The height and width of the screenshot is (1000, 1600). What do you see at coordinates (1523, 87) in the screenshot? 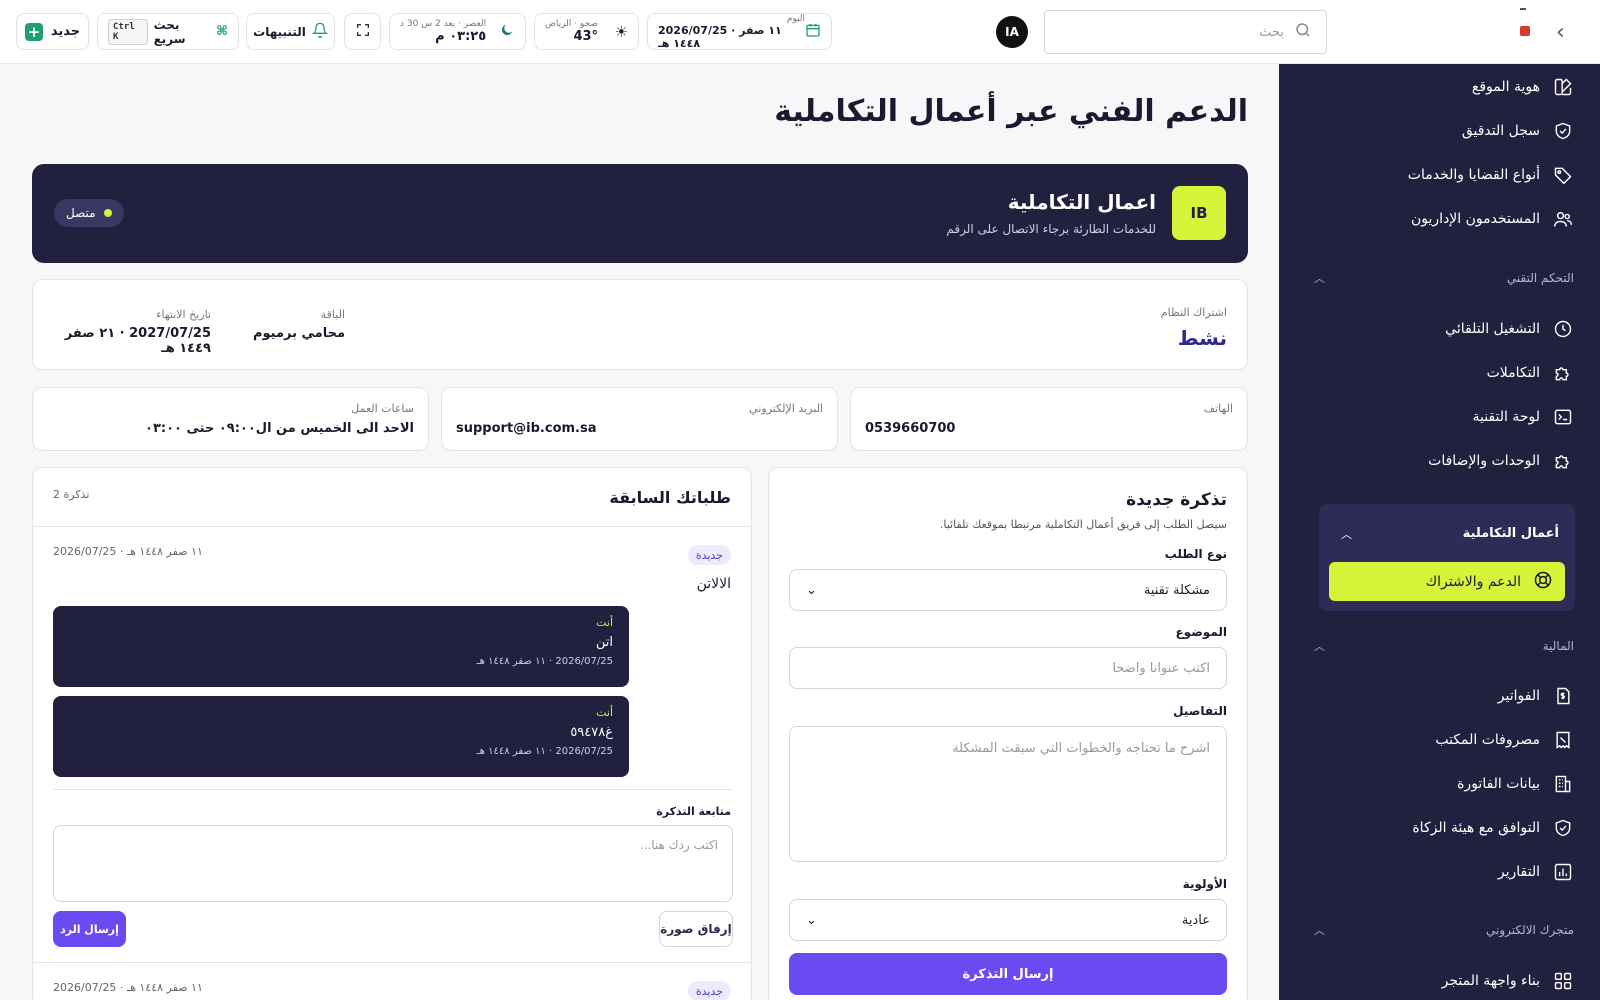
I see `sidebar-item-site-identity: هوية الموقع` at bounding box center [1523, 87].